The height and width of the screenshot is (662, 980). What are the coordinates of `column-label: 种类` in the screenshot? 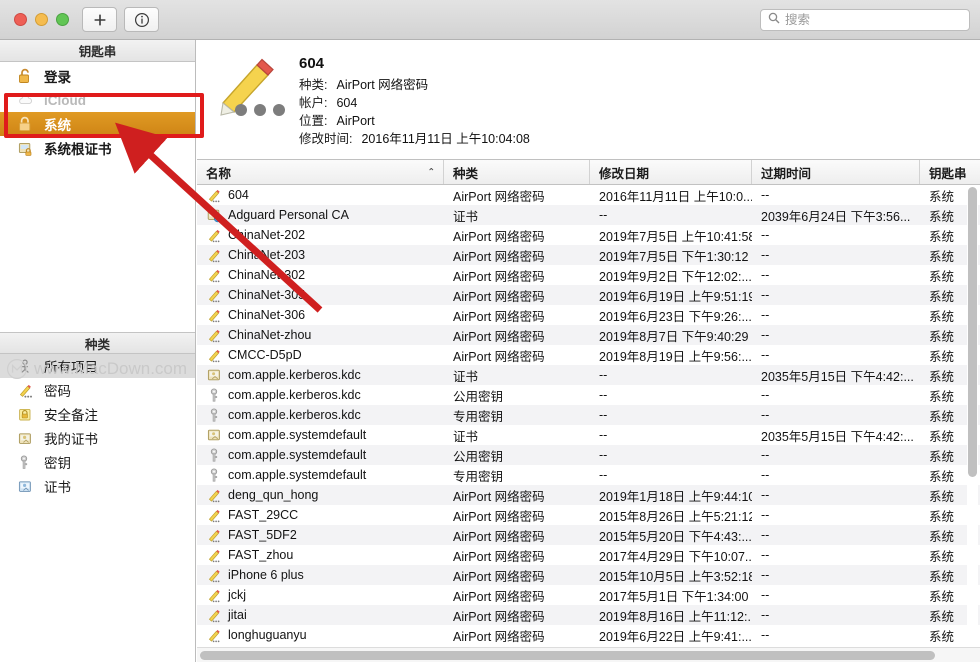 It's located at (466, 173).